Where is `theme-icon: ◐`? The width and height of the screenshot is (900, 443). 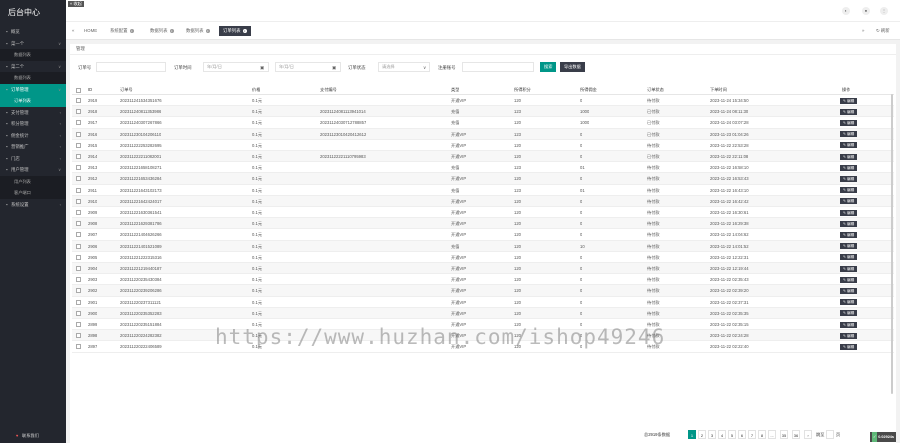 theme-icon: ◐ is located at coordinates (846, 11).